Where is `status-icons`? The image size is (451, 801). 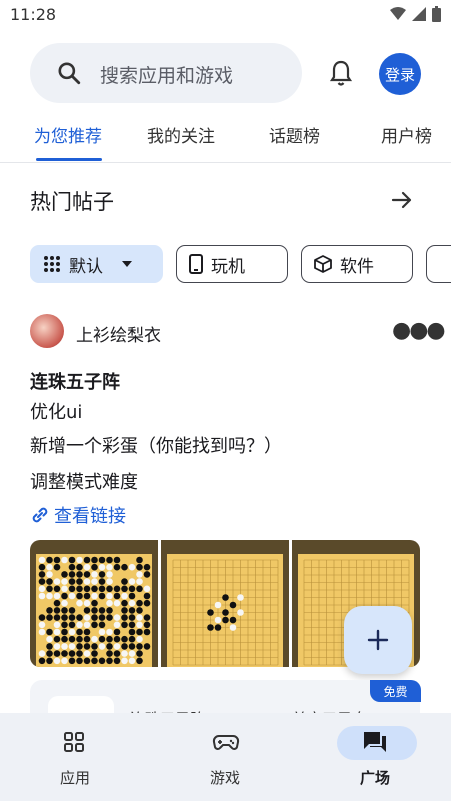 status-icons is located at coordinates (415, 14).